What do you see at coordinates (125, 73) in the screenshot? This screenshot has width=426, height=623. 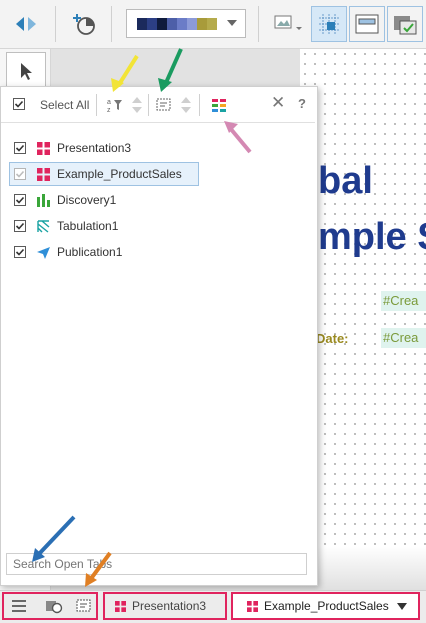 I see `yellow-arrow` at bounding box center [125, 73].